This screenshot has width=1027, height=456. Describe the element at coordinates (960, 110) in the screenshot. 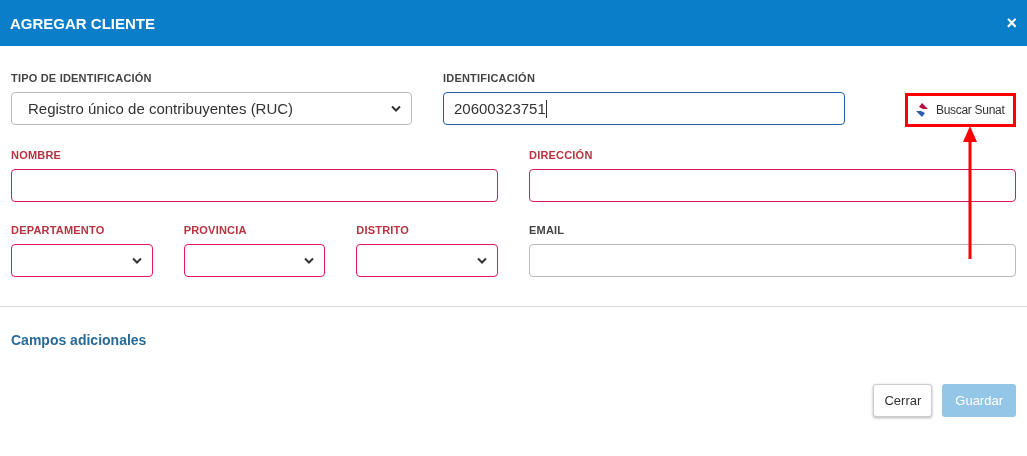

I see `search-sunat-button: Buscar Sunat` at that location.